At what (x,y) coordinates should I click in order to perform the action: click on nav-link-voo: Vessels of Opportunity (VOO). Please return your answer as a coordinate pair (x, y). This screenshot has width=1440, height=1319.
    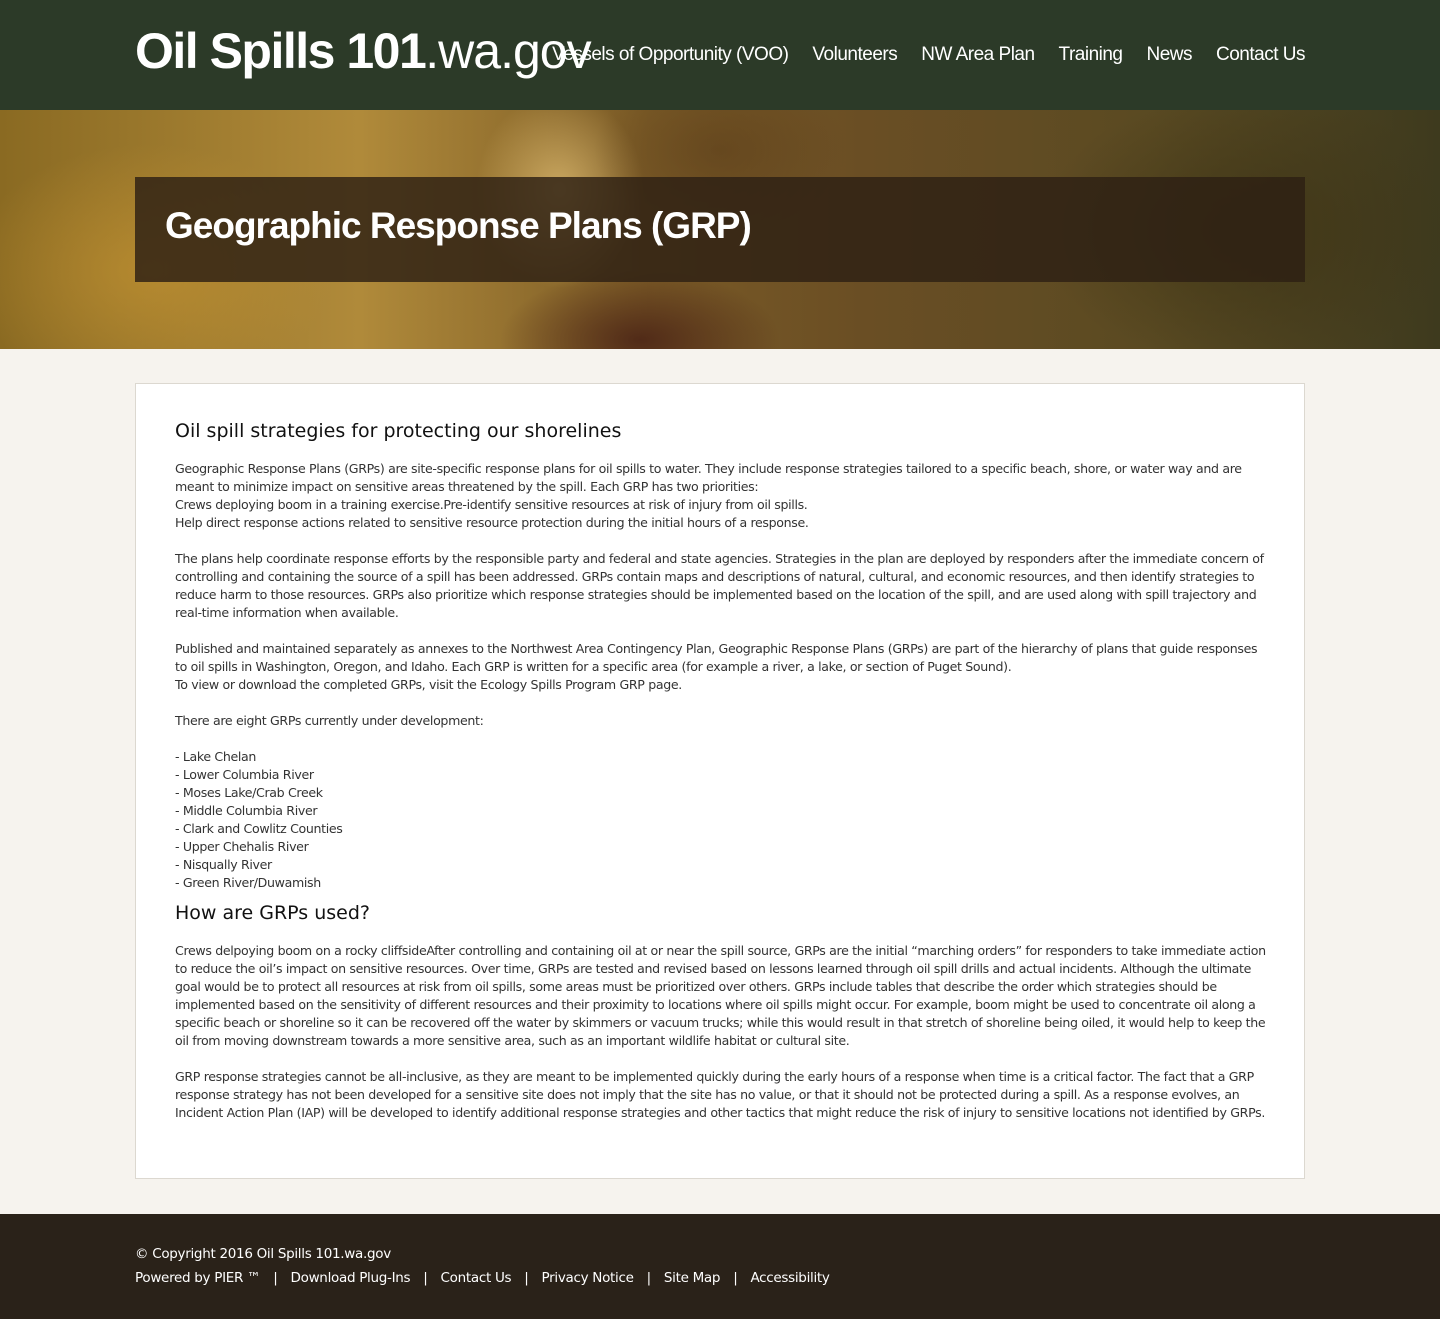
    Looking at the image, I should click on (670, 55).